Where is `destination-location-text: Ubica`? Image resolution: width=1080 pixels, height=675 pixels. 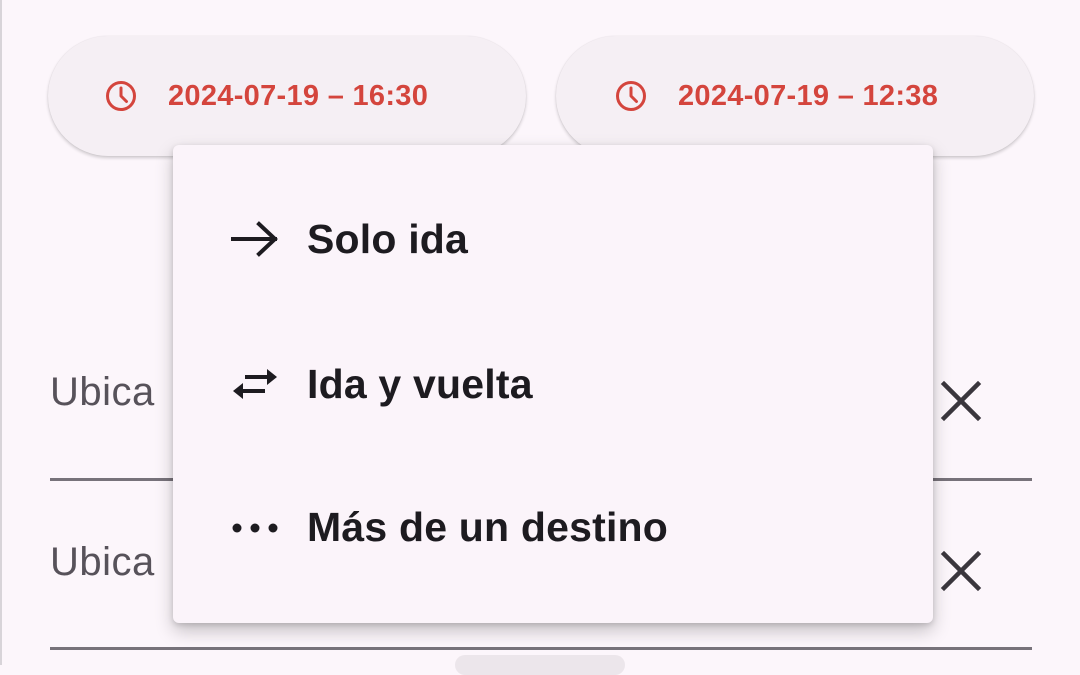
destination-location-text: Ubica is located at coordinates (102, 562).